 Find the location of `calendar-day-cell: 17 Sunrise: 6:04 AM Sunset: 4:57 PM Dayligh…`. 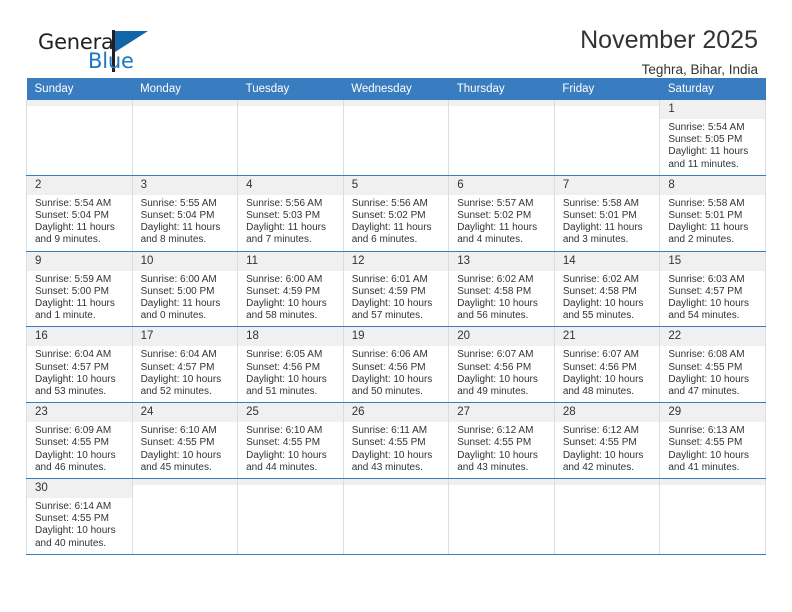

calendar-day-cell: 17 Sunrise: 6:04 AM Sunset: 4:57 PM Dayligh… is located at coordinates (185, 365).